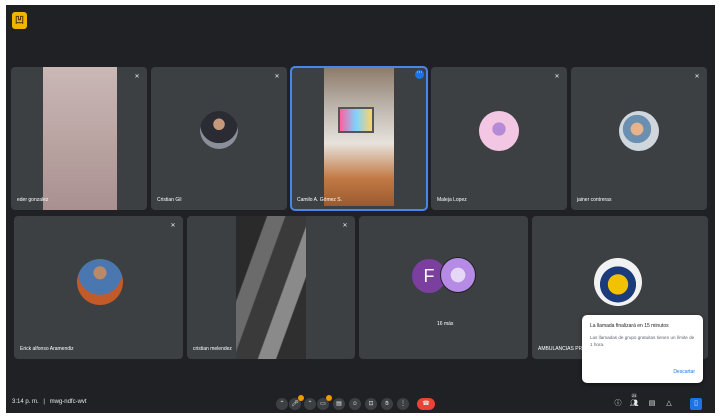 The height and width of the screenshot is (416, 722). I want to click on meeting-info: 3:14 p. m. | mwg-ndfc-wvt, so click(49, 402).